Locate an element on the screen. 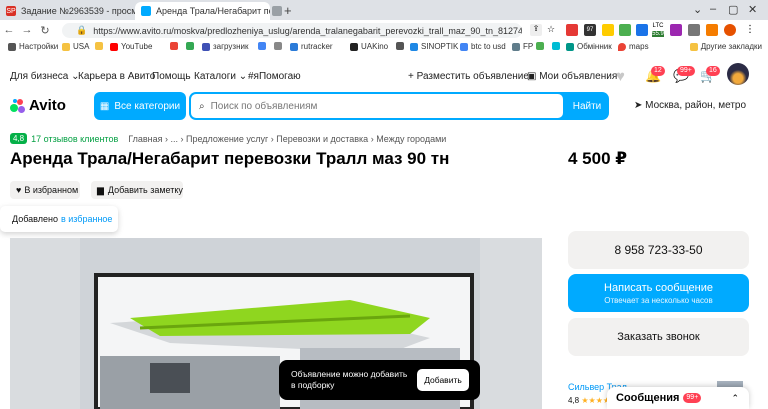 This screenshot has height=409, width=768. show-phone-button: 8 958 723-33-50 is located at coordinates (658, 250).